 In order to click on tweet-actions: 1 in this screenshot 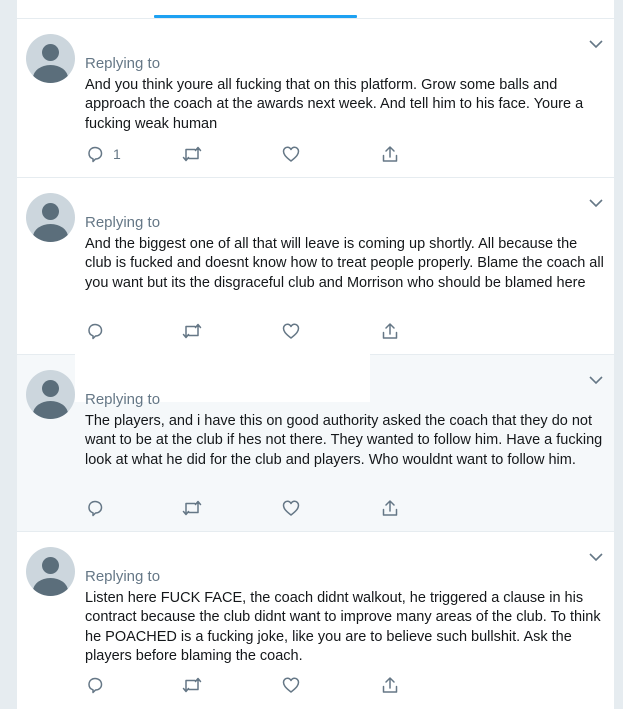, I will do `click(250, 154)`.